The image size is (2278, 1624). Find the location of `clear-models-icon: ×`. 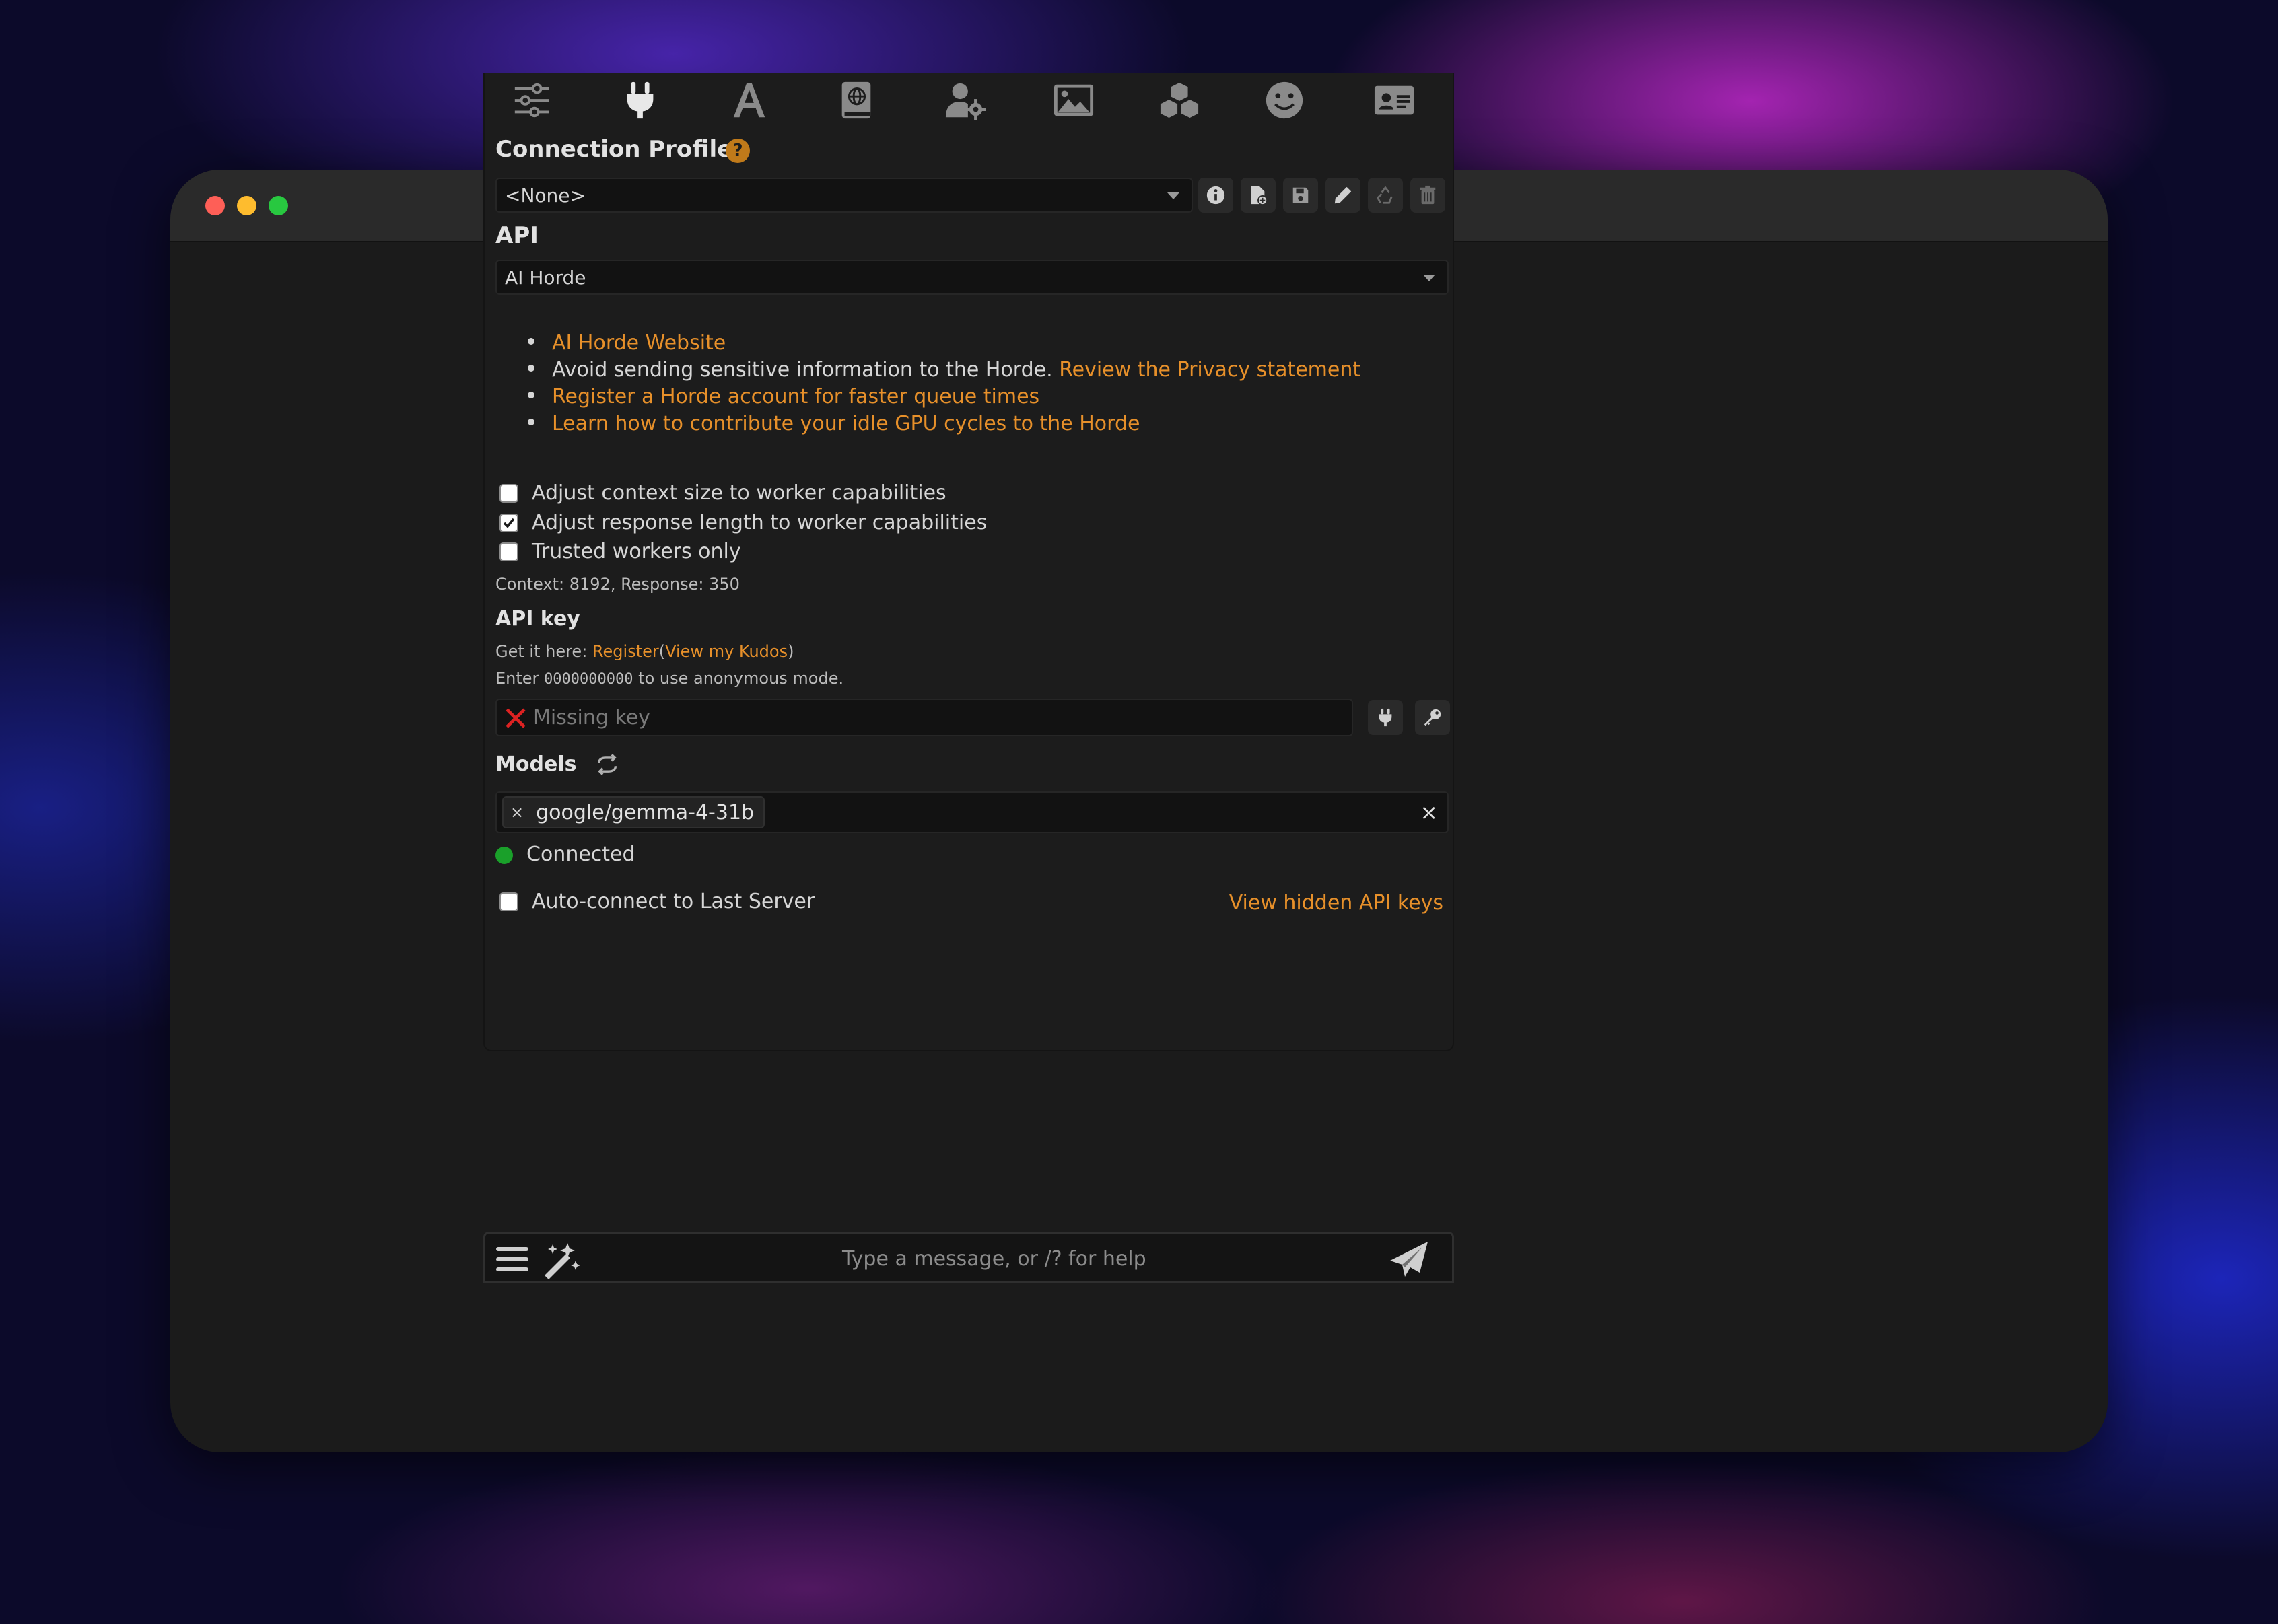

clear-models-icon: × is located at coordinates (1429, 812).